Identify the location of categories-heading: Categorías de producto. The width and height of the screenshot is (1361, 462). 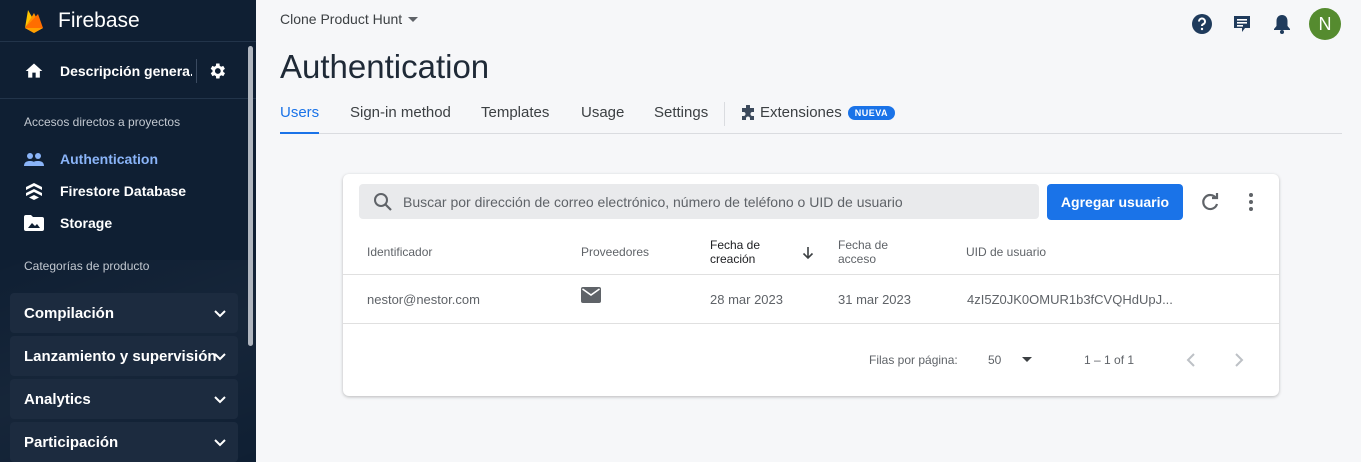
(87, 266).